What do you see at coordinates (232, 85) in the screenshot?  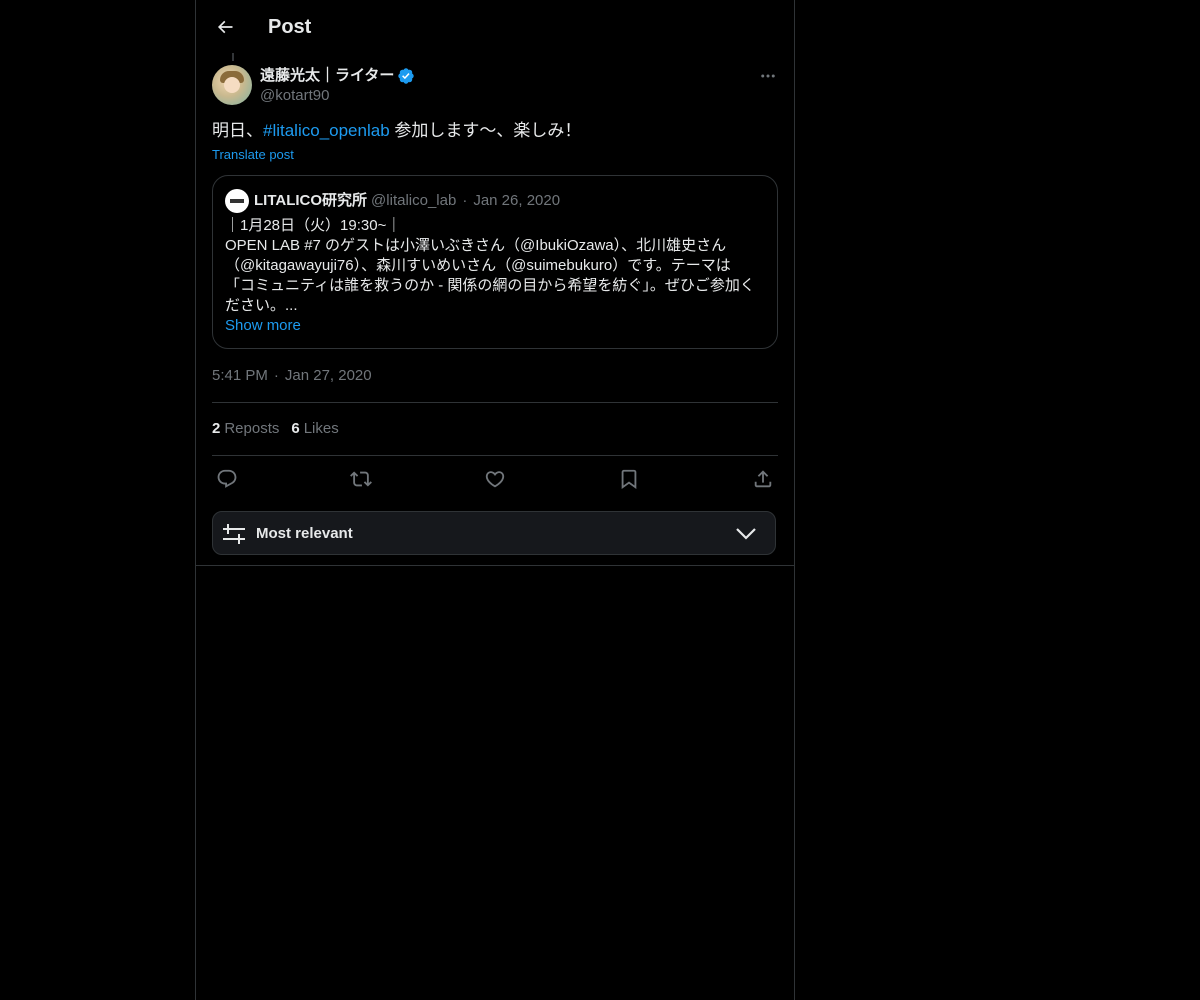 I see `author-avatar` at bounding box center [232, 85].